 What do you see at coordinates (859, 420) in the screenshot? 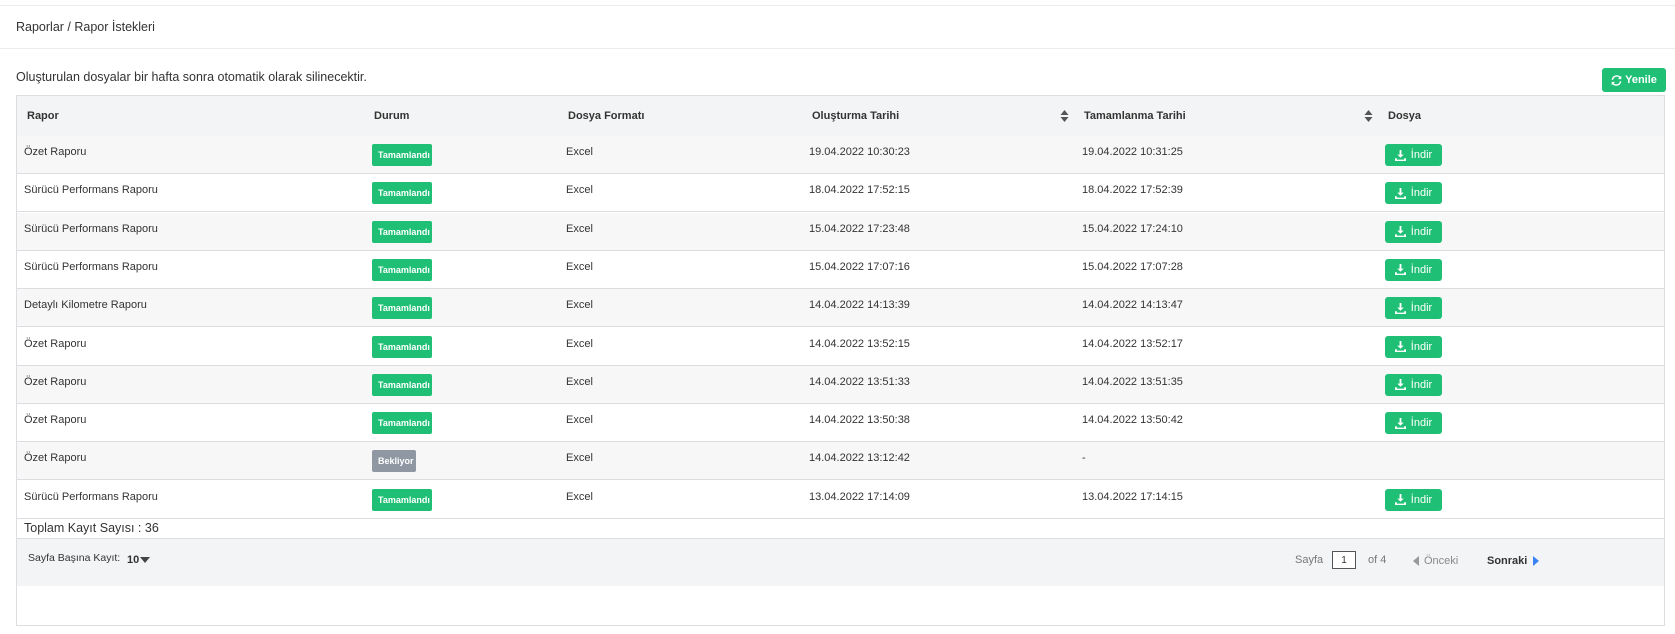
I see `created-date: 14.04.2022 13:50:38` at bounding box center [859, 420].